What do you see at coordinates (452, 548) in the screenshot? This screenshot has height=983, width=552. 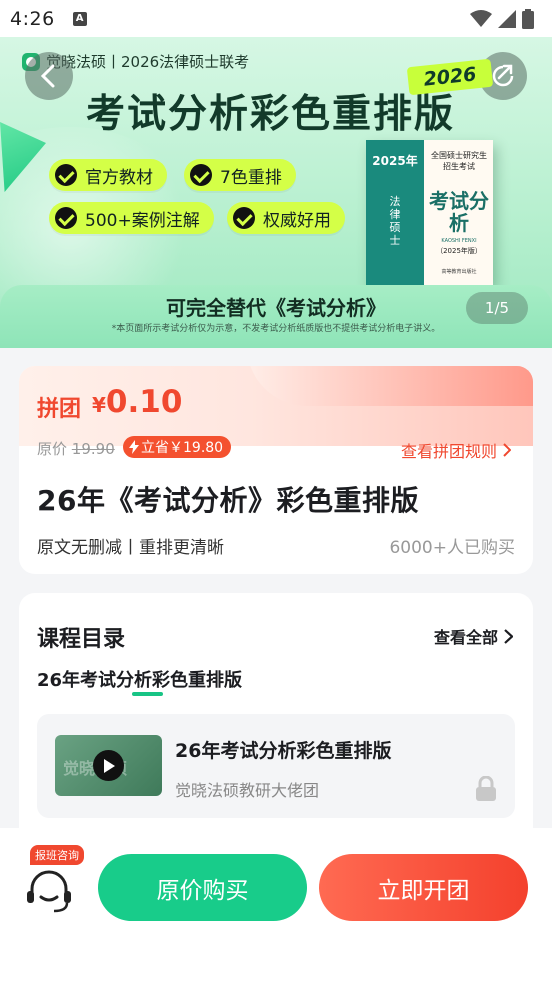 I see `sold-count: 6000+人已购买` at bounding box center [452, 548].